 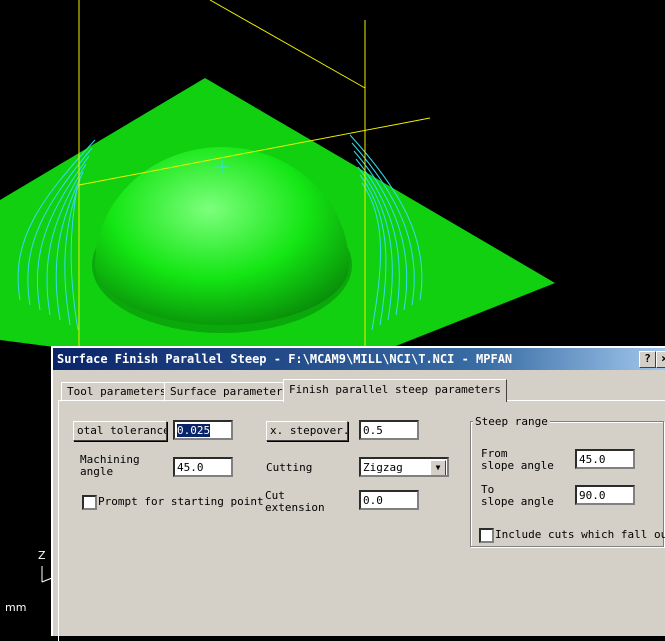 I want to click on cutting-select: Zigzag ▼, so click(x=404, y=467).